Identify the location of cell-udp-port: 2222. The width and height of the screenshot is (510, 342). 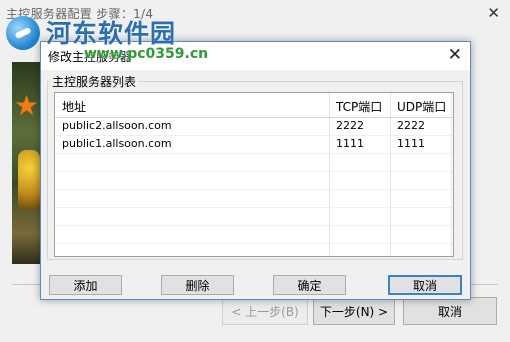
(411, 125).